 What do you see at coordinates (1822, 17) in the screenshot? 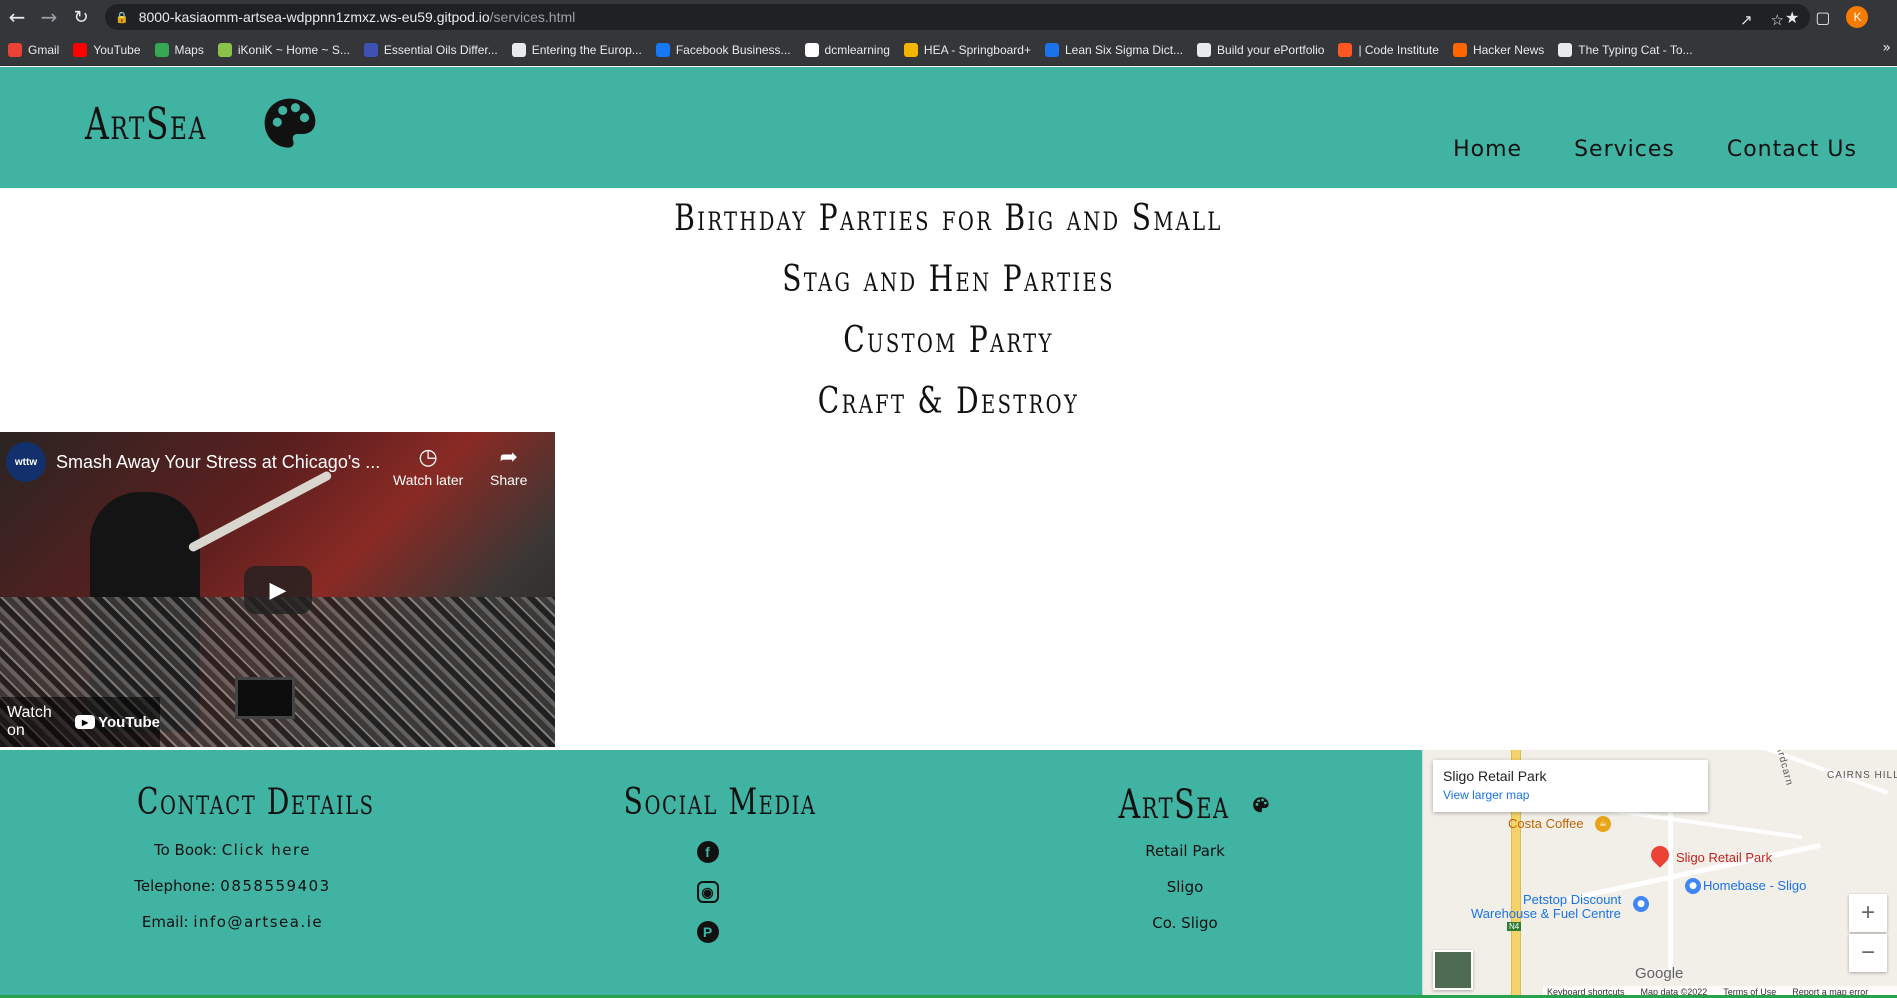
I see `side-panel-icon: ▢` at bounding box center [1822, 17].